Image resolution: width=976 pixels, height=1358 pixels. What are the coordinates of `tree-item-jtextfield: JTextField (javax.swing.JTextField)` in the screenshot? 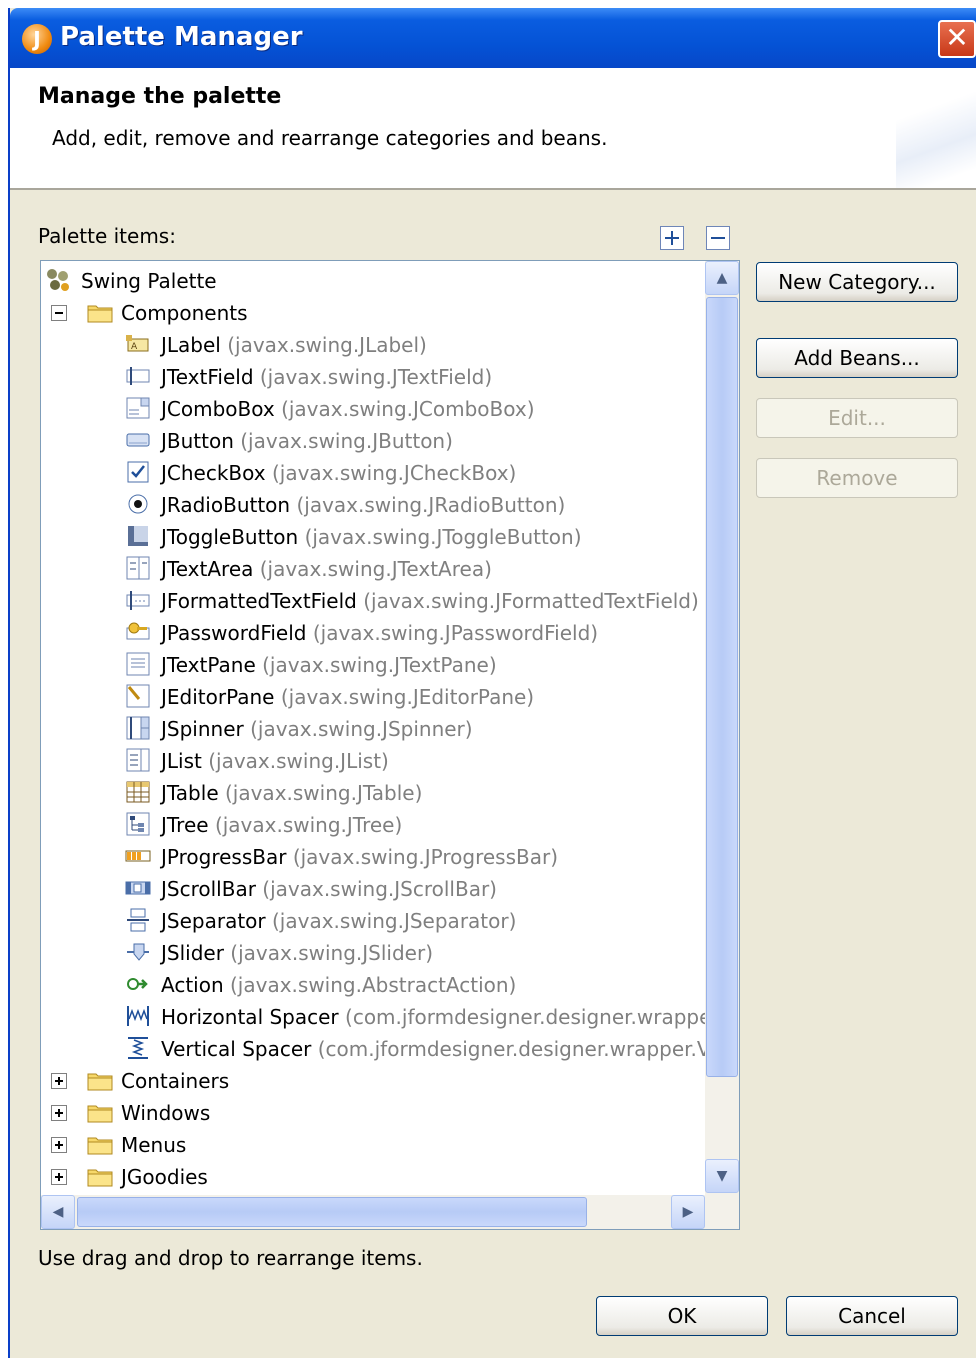 It's located at (373, 377).